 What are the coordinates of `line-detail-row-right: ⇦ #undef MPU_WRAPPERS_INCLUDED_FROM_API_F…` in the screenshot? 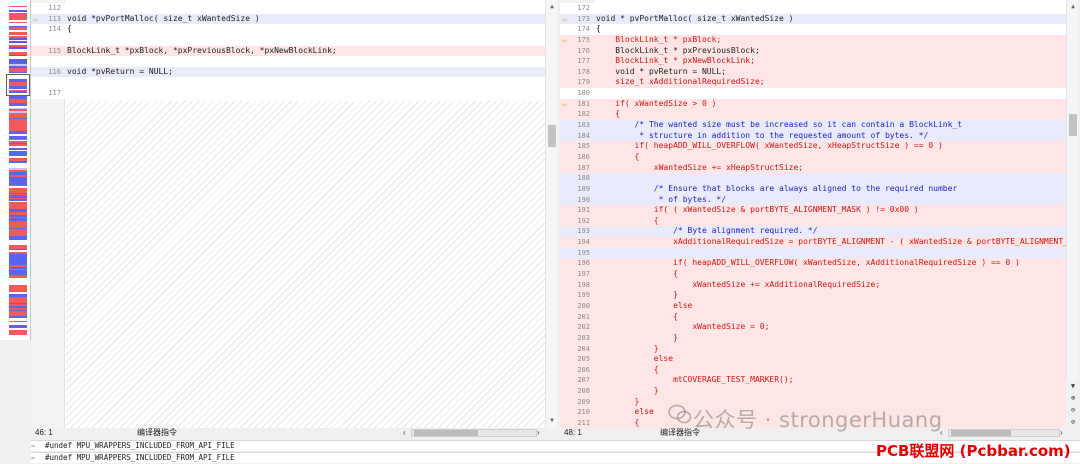 It's located at (555, 457).